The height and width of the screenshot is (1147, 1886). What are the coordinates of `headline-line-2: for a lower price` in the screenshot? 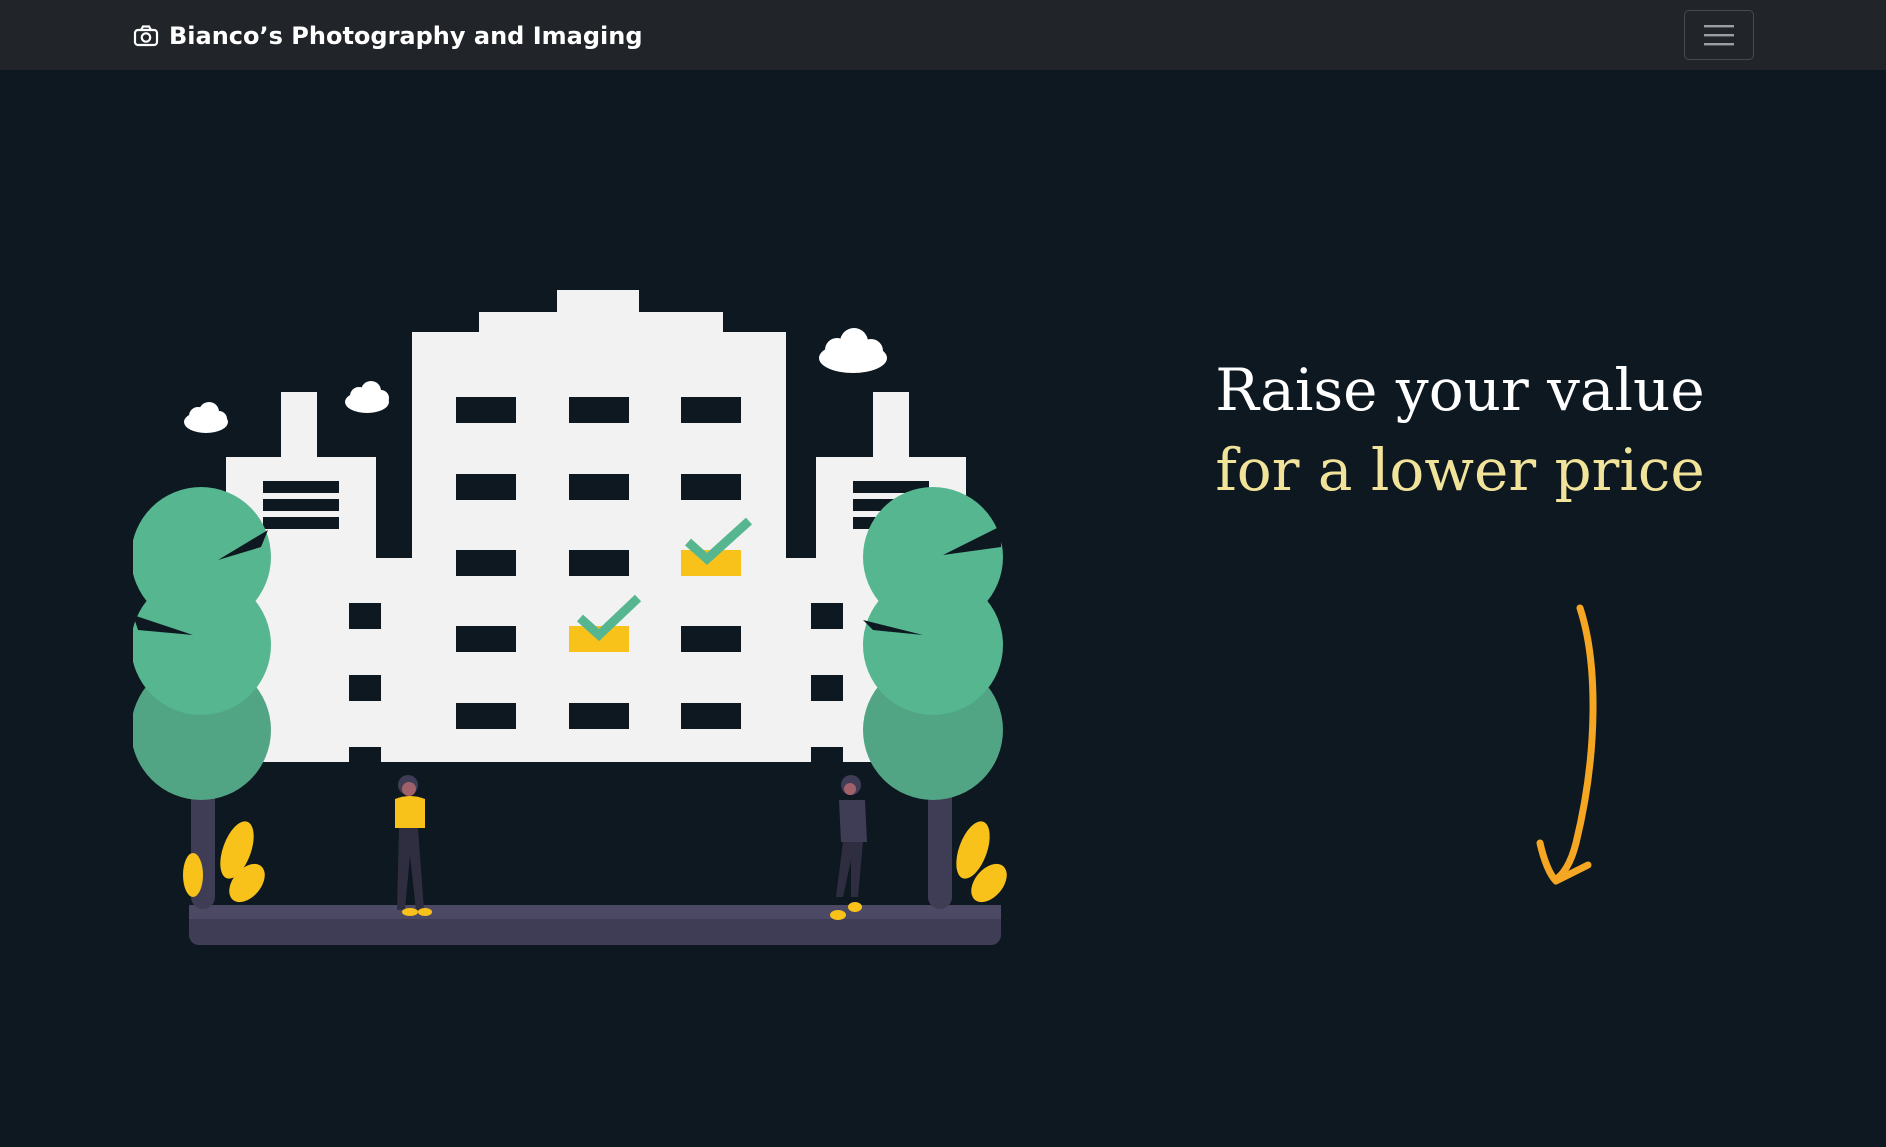 It's located at (1460, 470).